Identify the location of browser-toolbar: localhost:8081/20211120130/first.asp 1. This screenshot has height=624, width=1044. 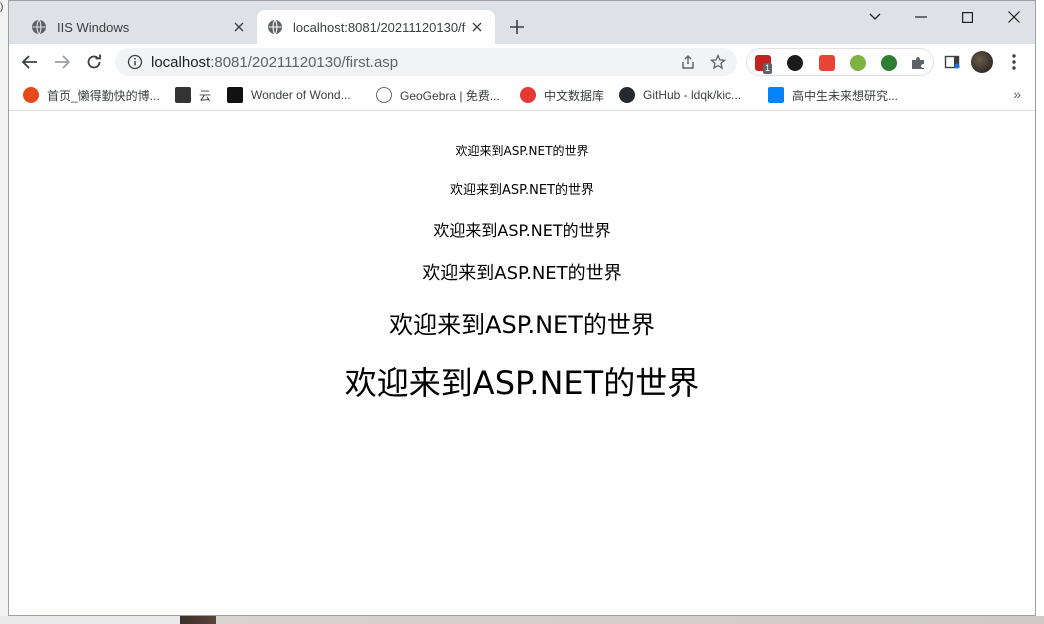
(522, 61).